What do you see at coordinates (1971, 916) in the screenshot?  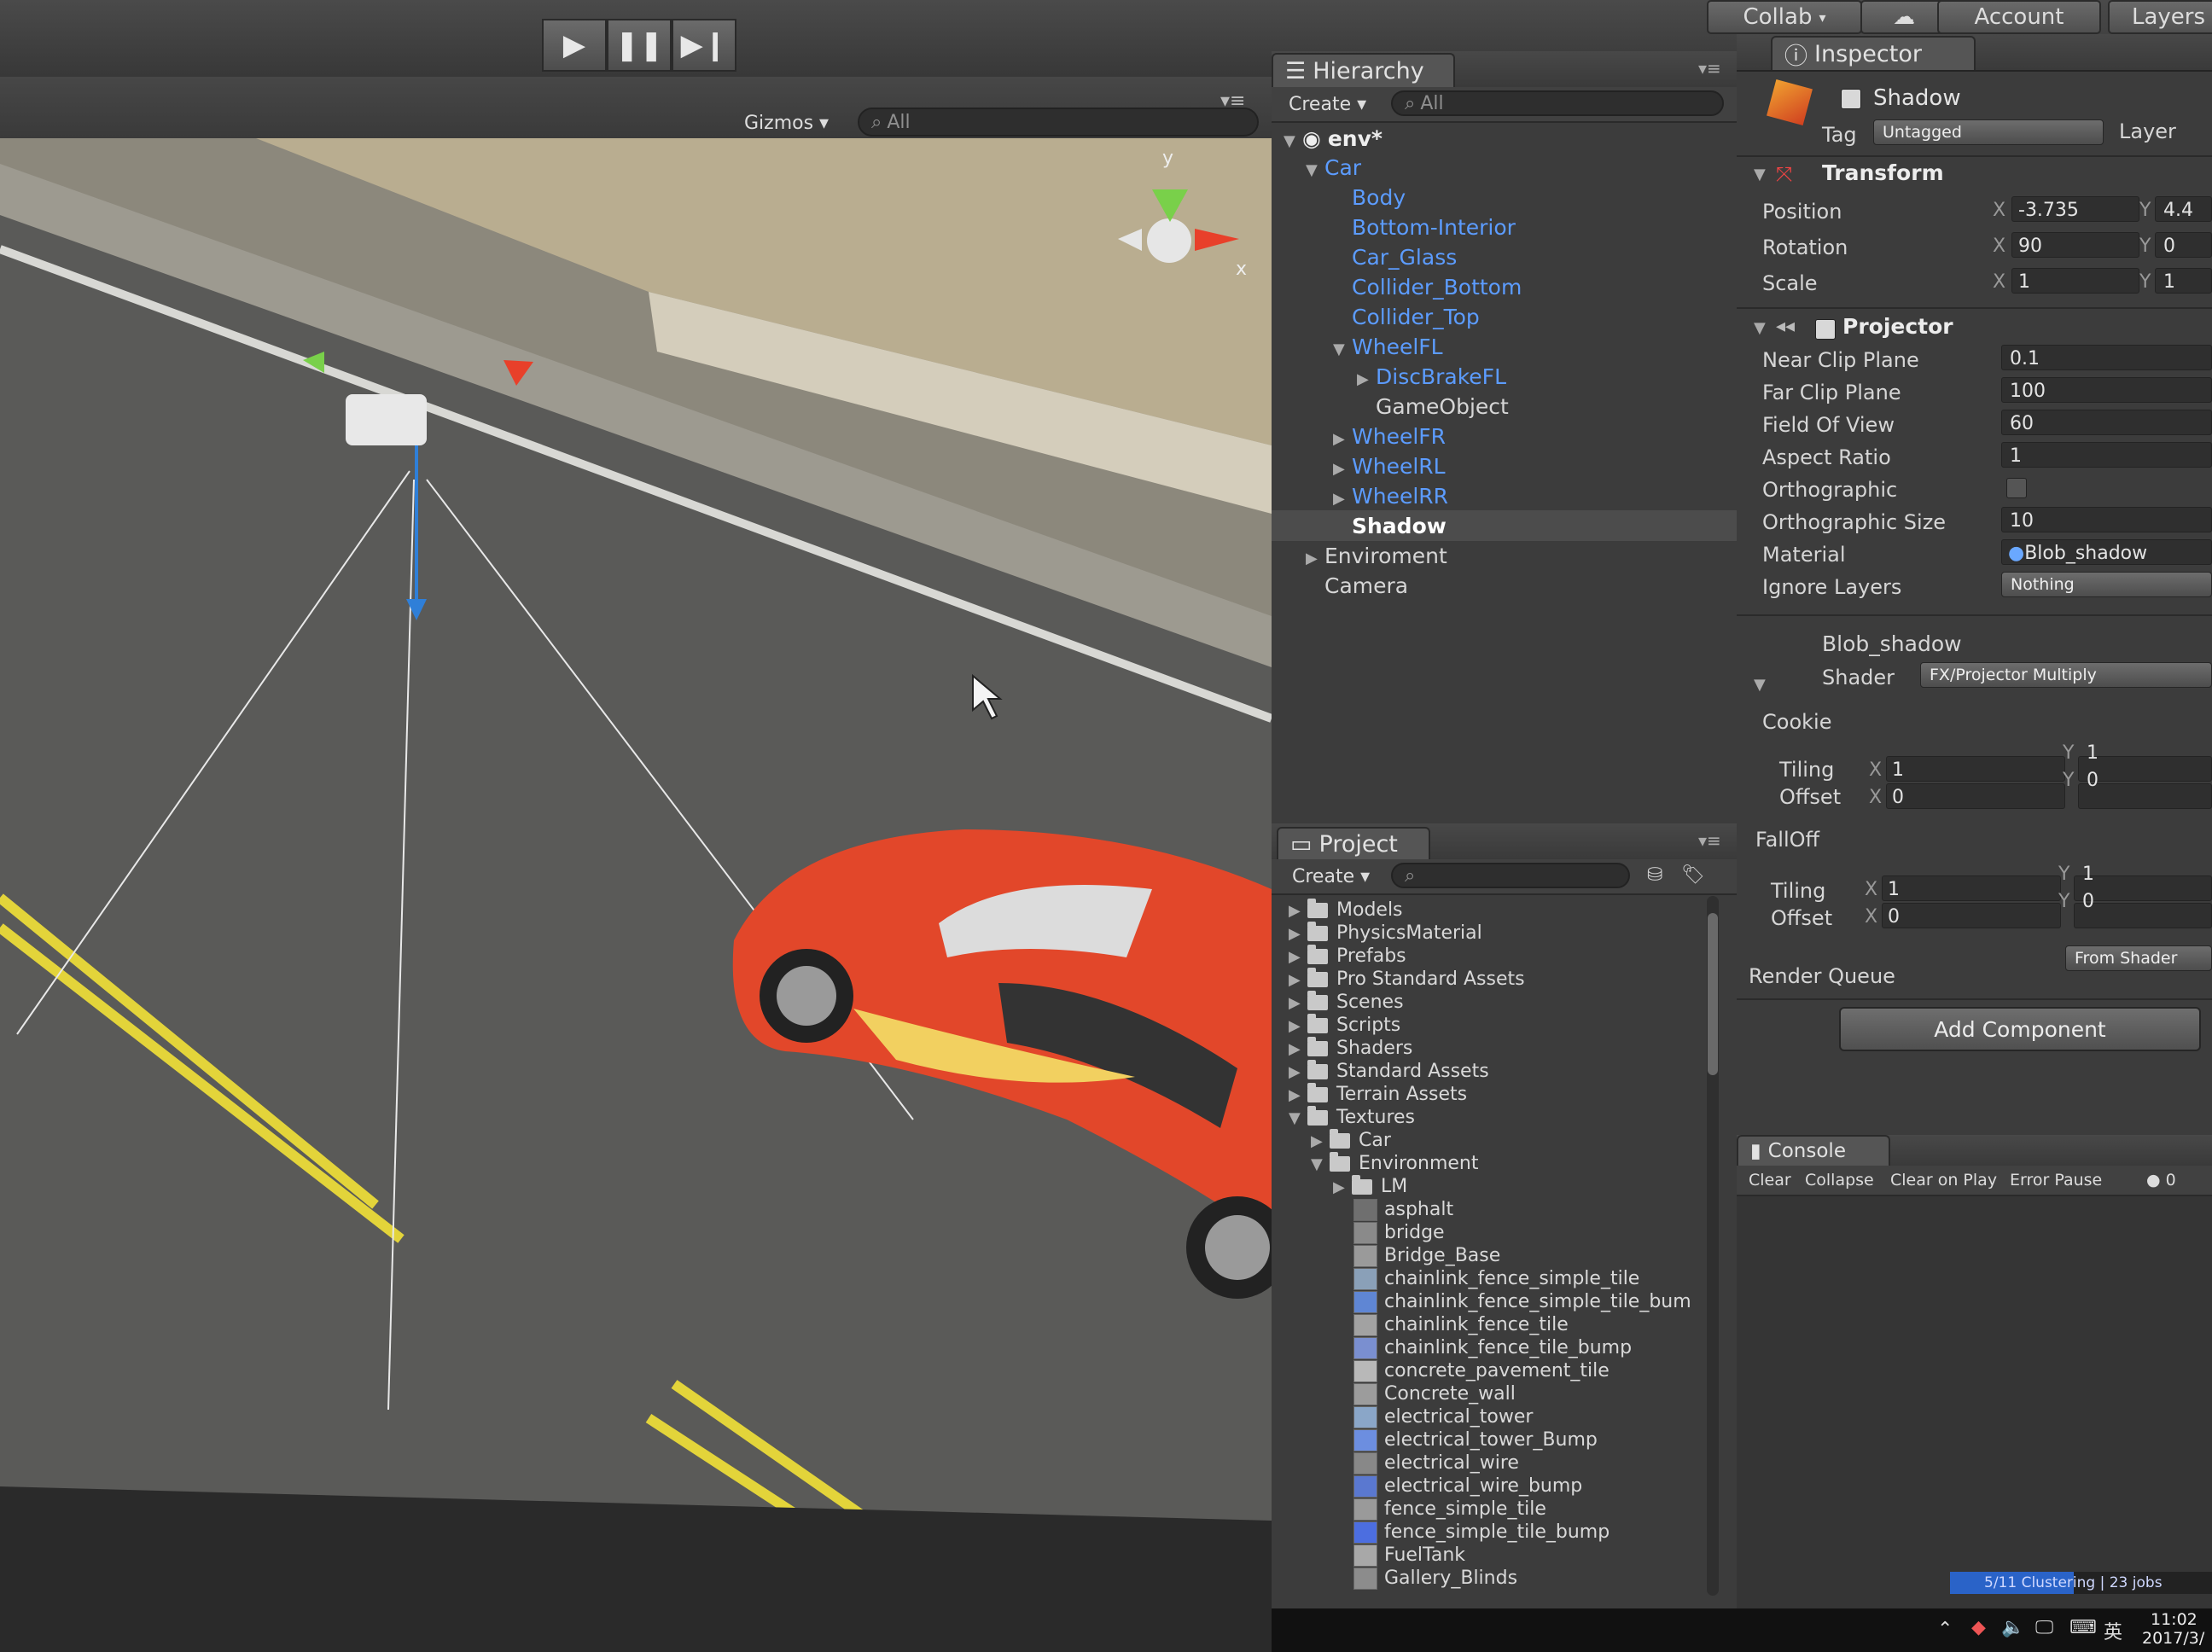 I see `falloff-offset-x-field` at bounding box center [1971, 916].